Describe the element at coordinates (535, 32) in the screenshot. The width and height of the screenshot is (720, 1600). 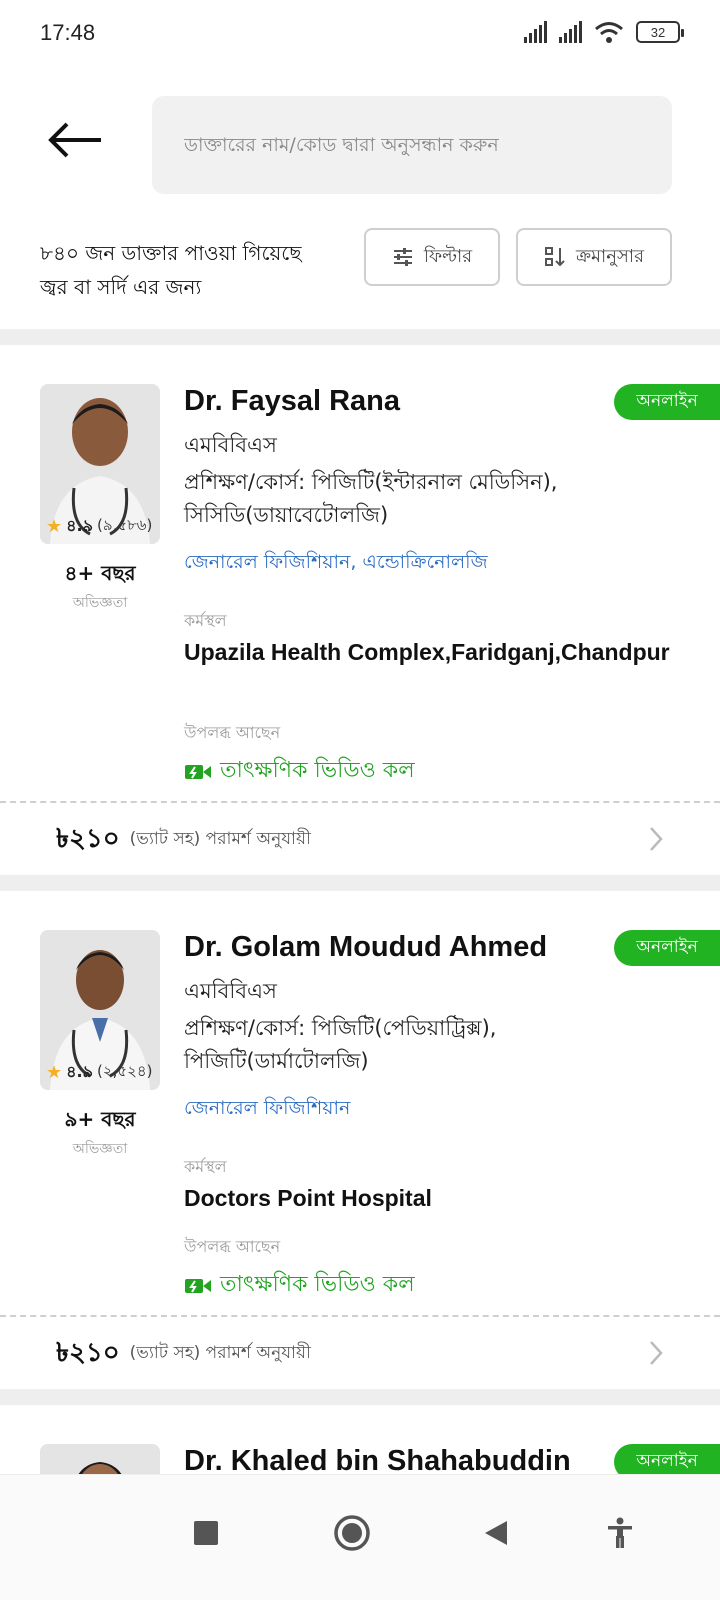
I see `signal-icon` at that location.